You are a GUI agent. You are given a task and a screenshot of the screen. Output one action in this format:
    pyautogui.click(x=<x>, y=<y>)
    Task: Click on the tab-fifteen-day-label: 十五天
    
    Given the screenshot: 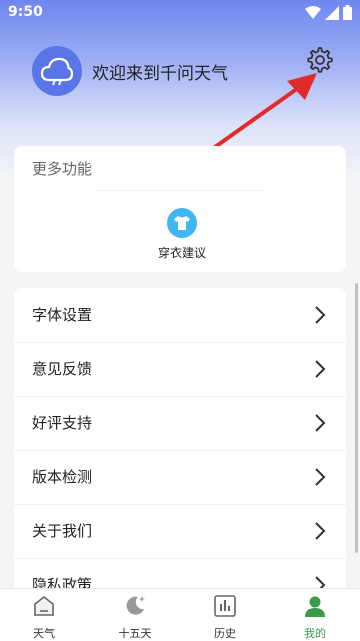 What is the action you would take?
    pyautogui.click(x=135, y=633)
    